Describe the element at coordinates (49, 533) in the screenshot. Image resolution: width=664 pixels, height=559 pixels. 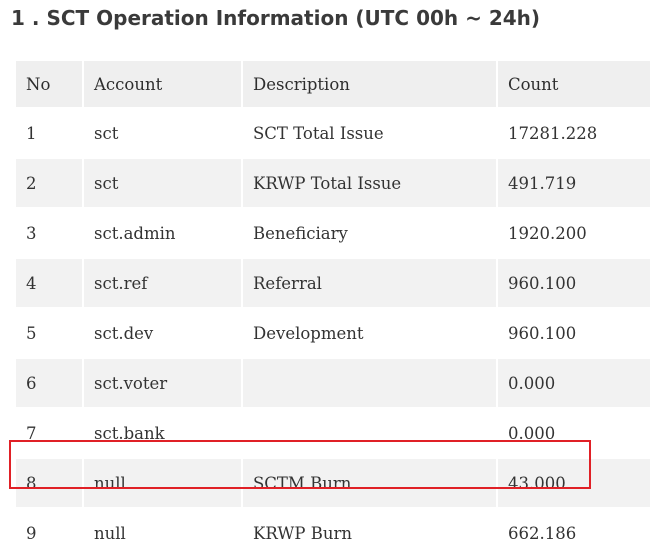
I see `cell-no: 9` at that location.